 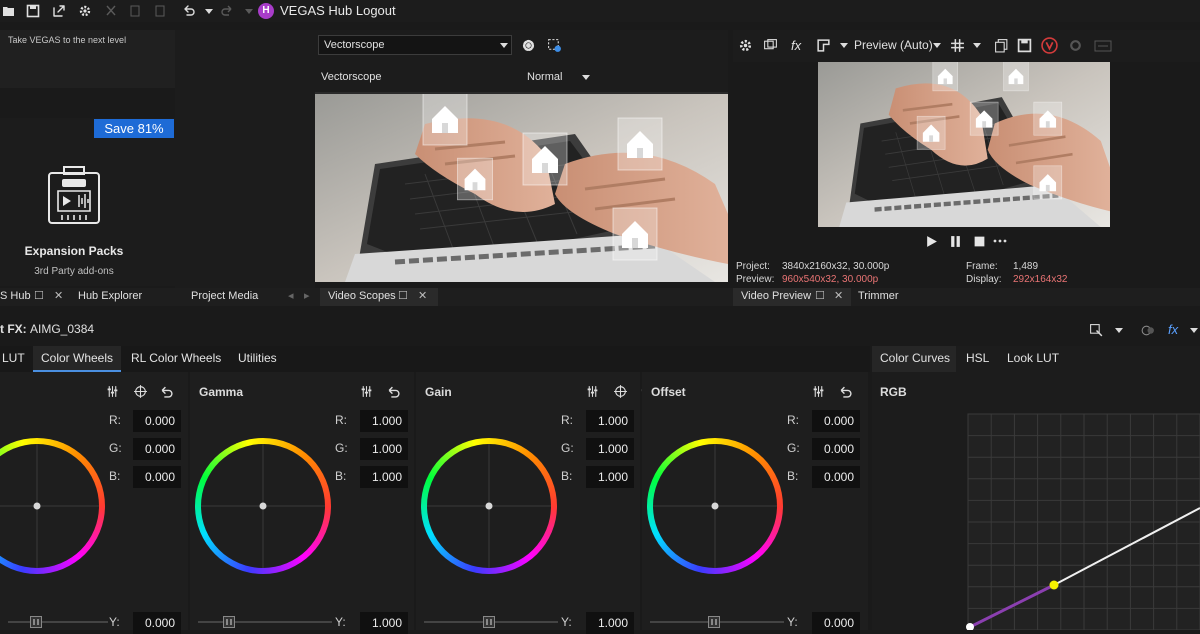 I want to click on fx-bypass-icon, so click(x=1096, y=330).